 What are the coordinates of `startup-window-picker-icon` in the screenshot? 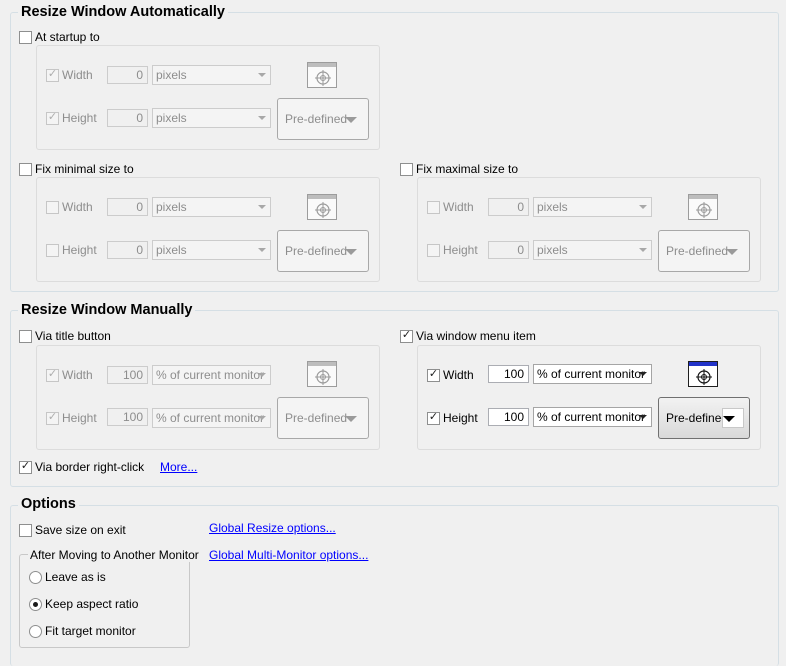 It's located at (322, 75).